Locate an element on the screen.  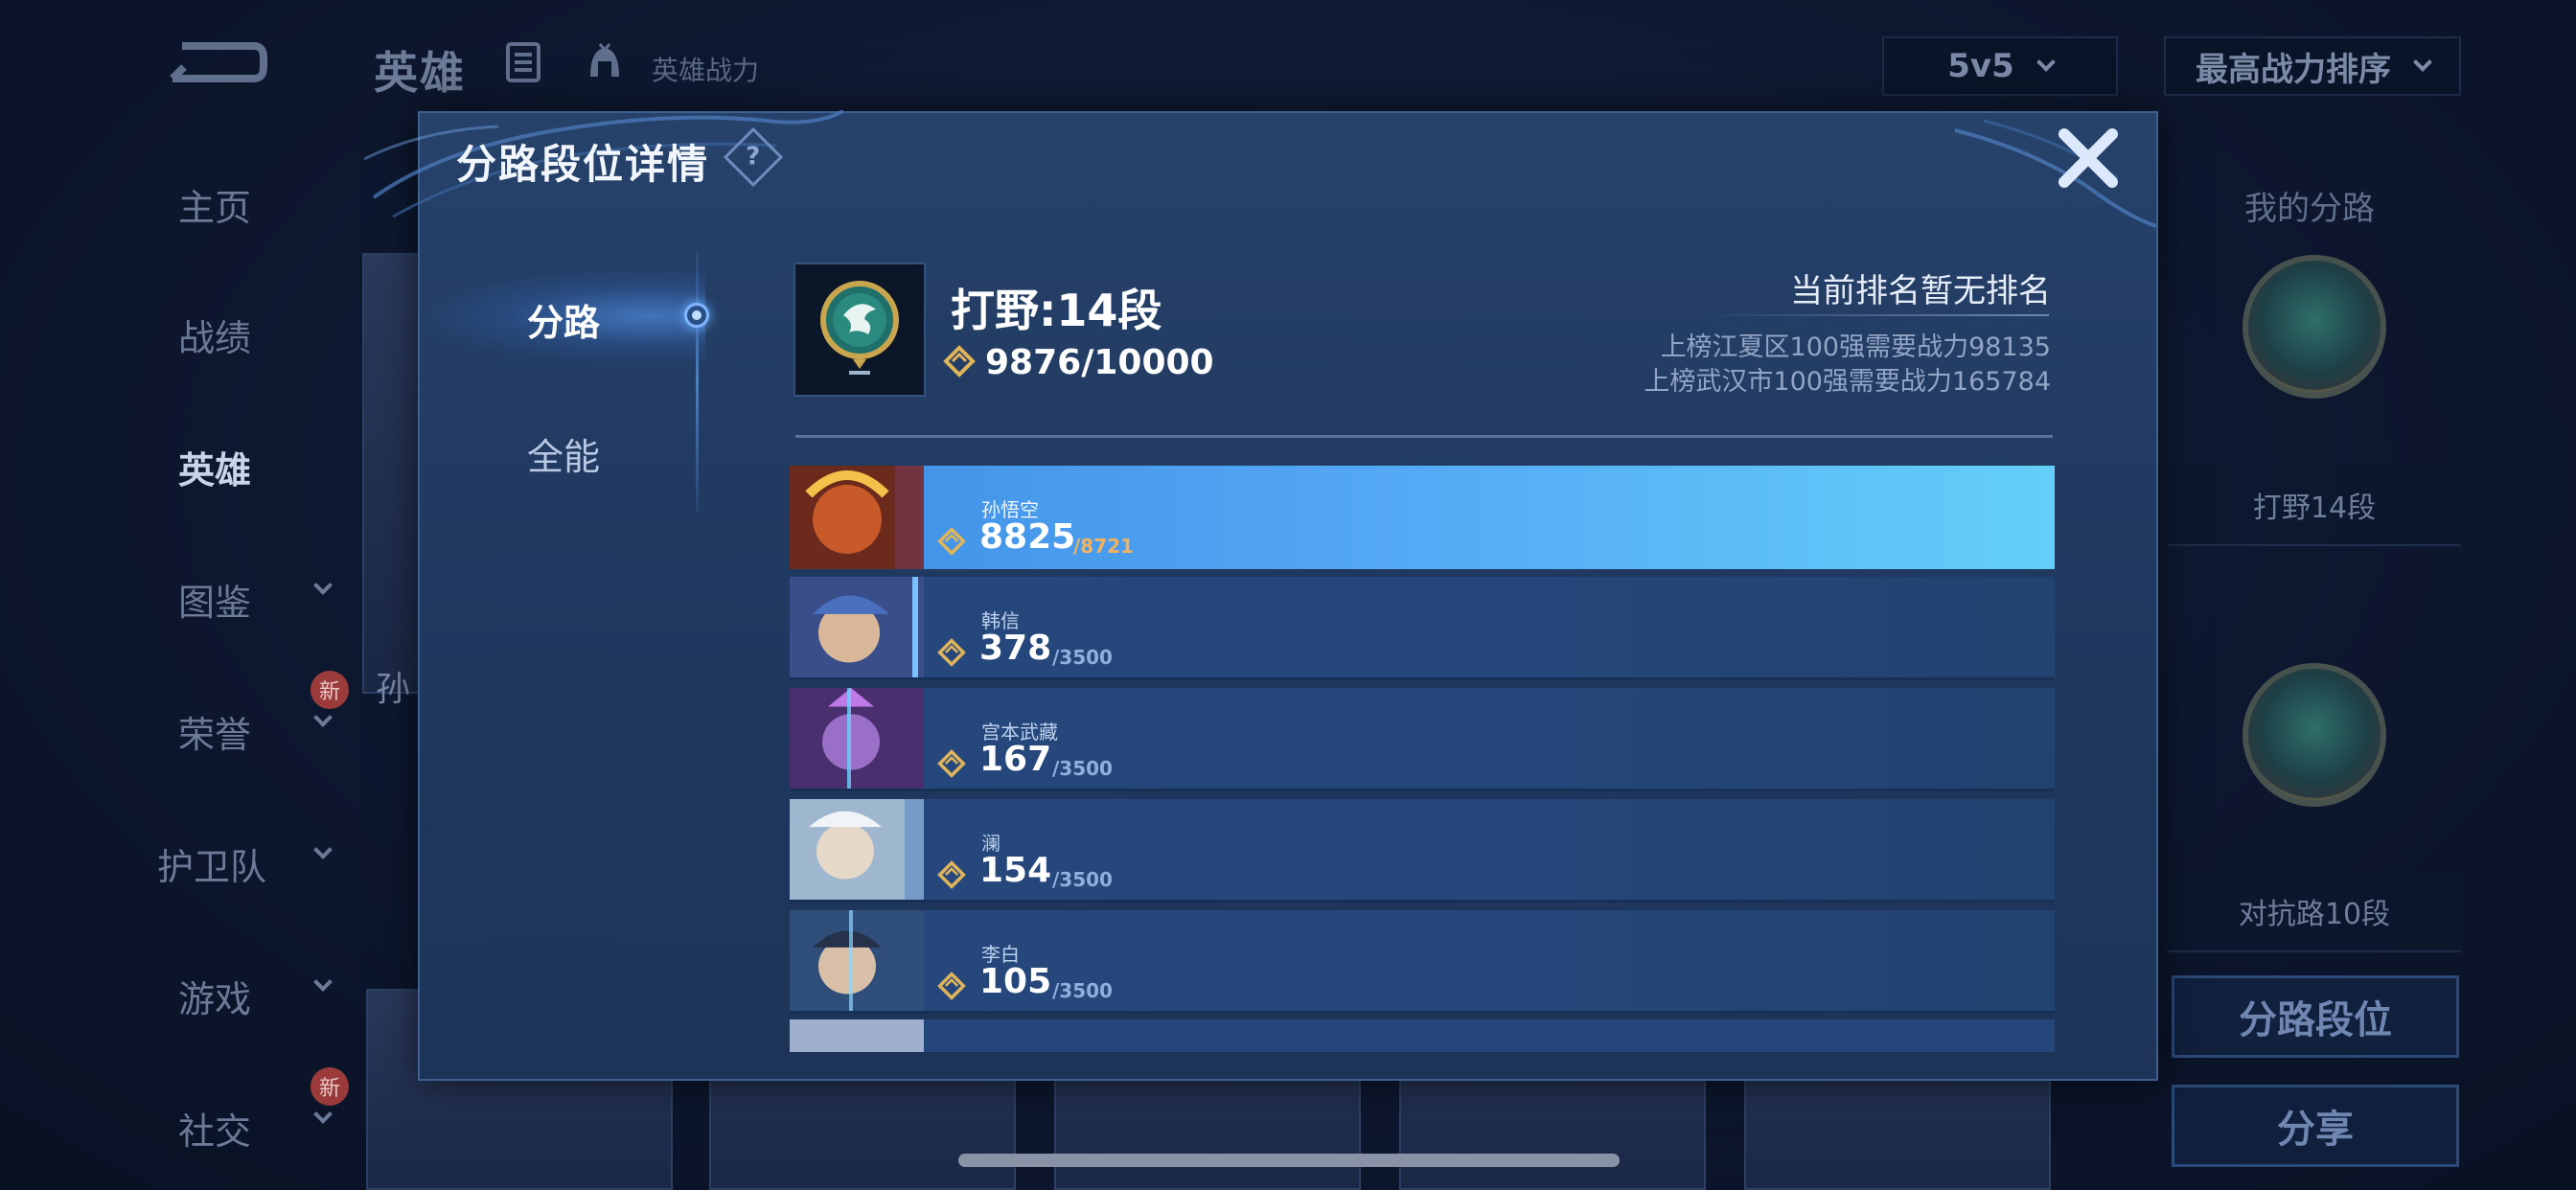
mode-dropdown-value: 5v5 is located at coordinates (1981, 66).